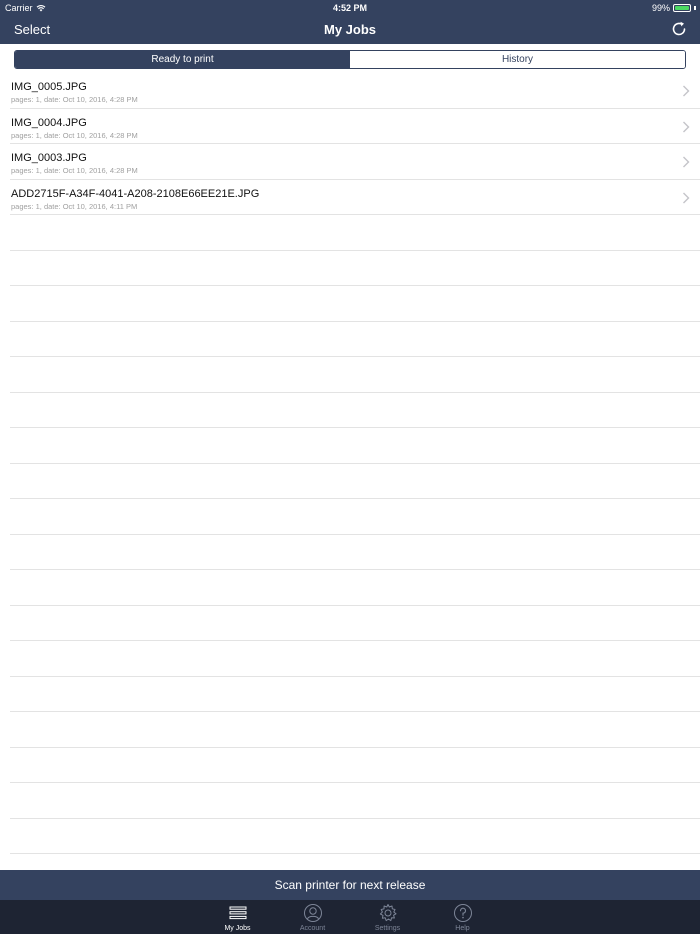  I want to click on job-name: IMG_0005.JPG, so click(49, 87).